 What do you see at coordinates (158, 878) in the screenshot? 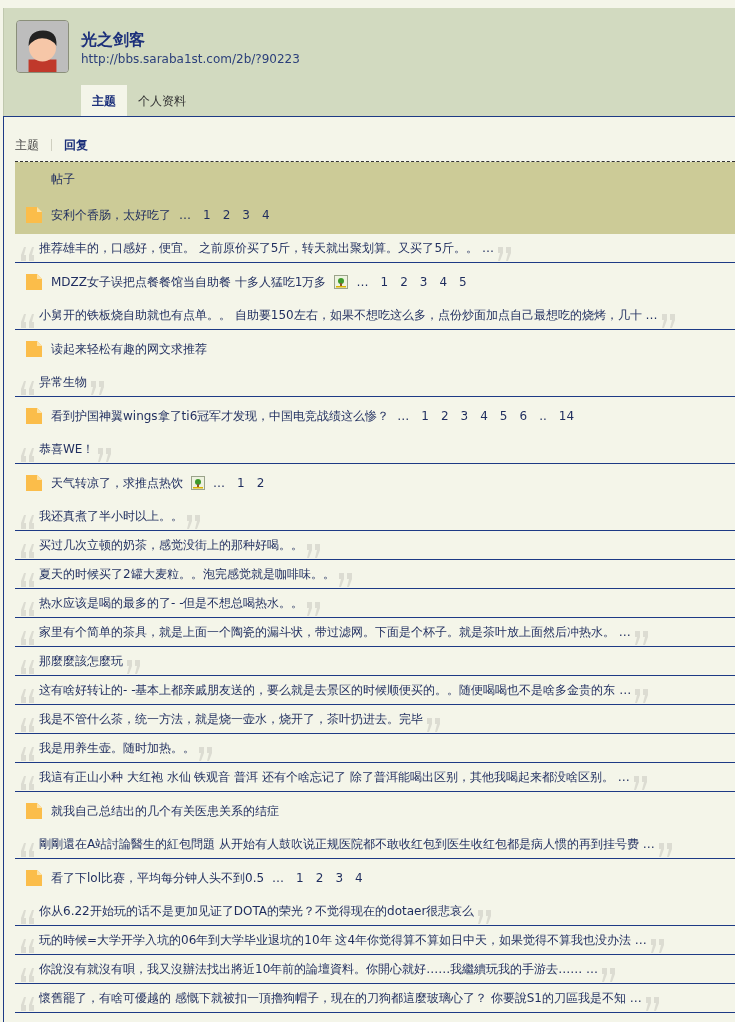
I see `thread-title-link: 看了下lol比赛，平均每分钟人头不到0.5` at bounding box center [158, 878].